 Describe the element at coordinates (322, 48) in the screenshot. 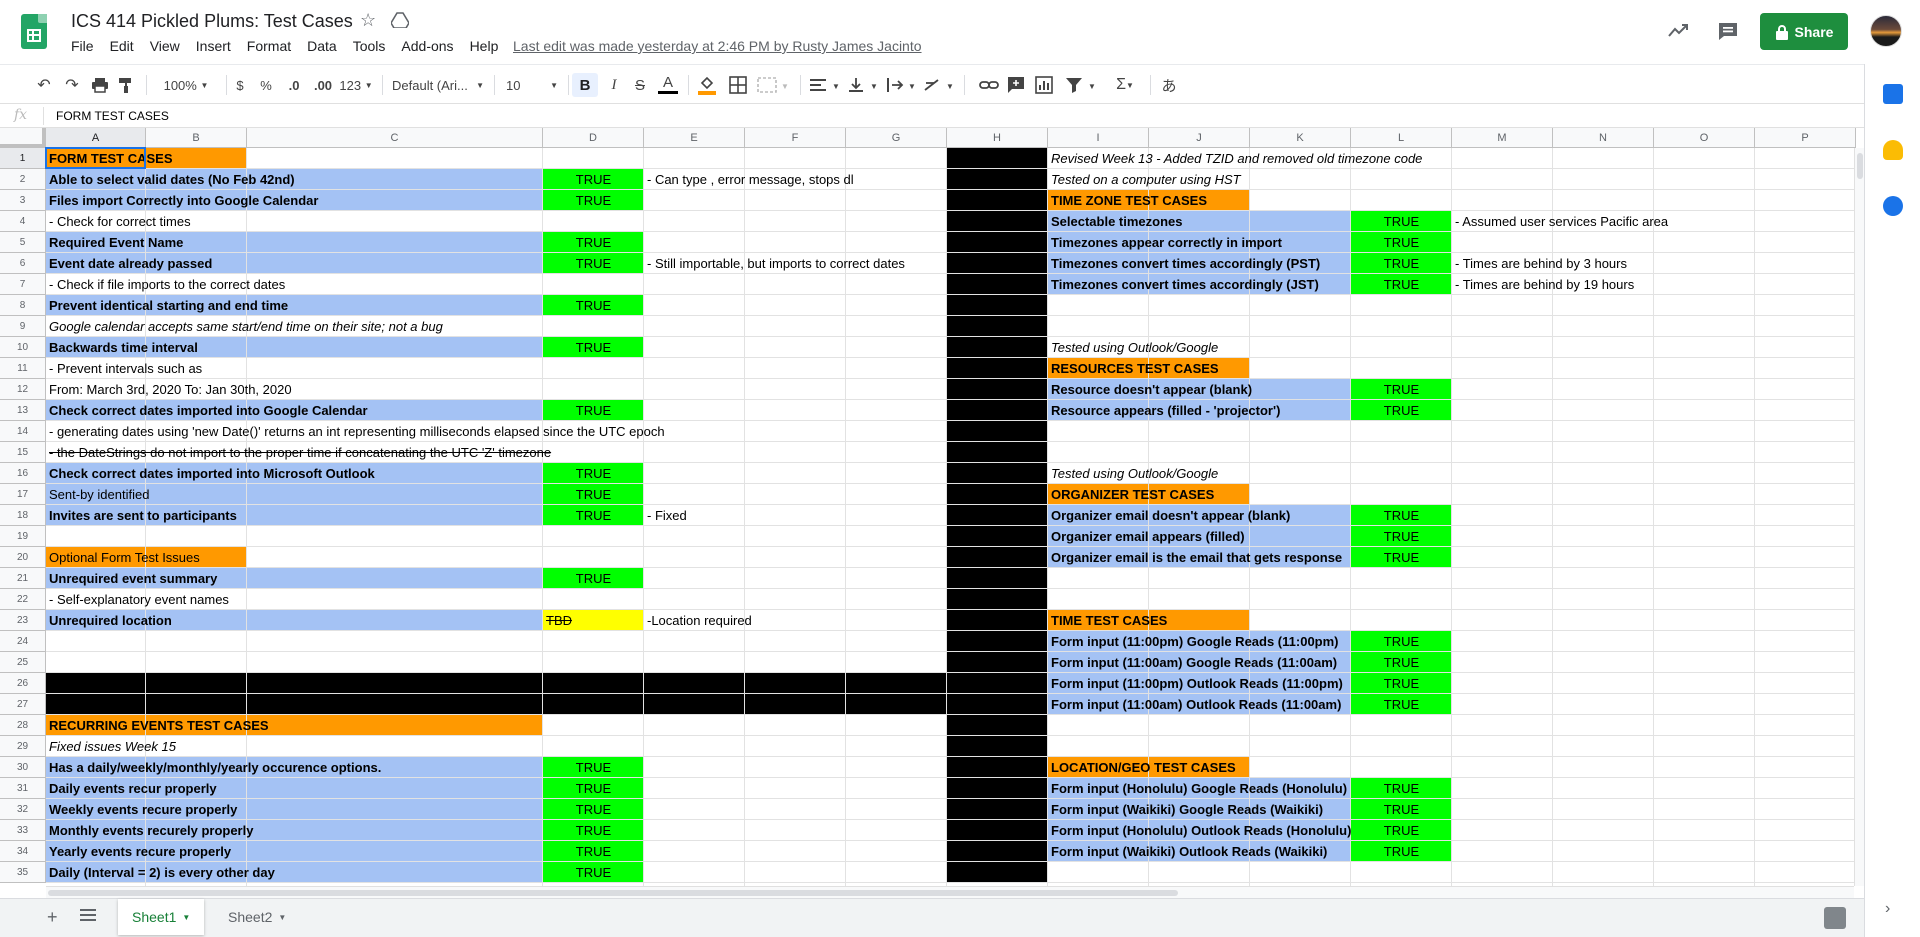

I see `menu-data: Data` at that location.